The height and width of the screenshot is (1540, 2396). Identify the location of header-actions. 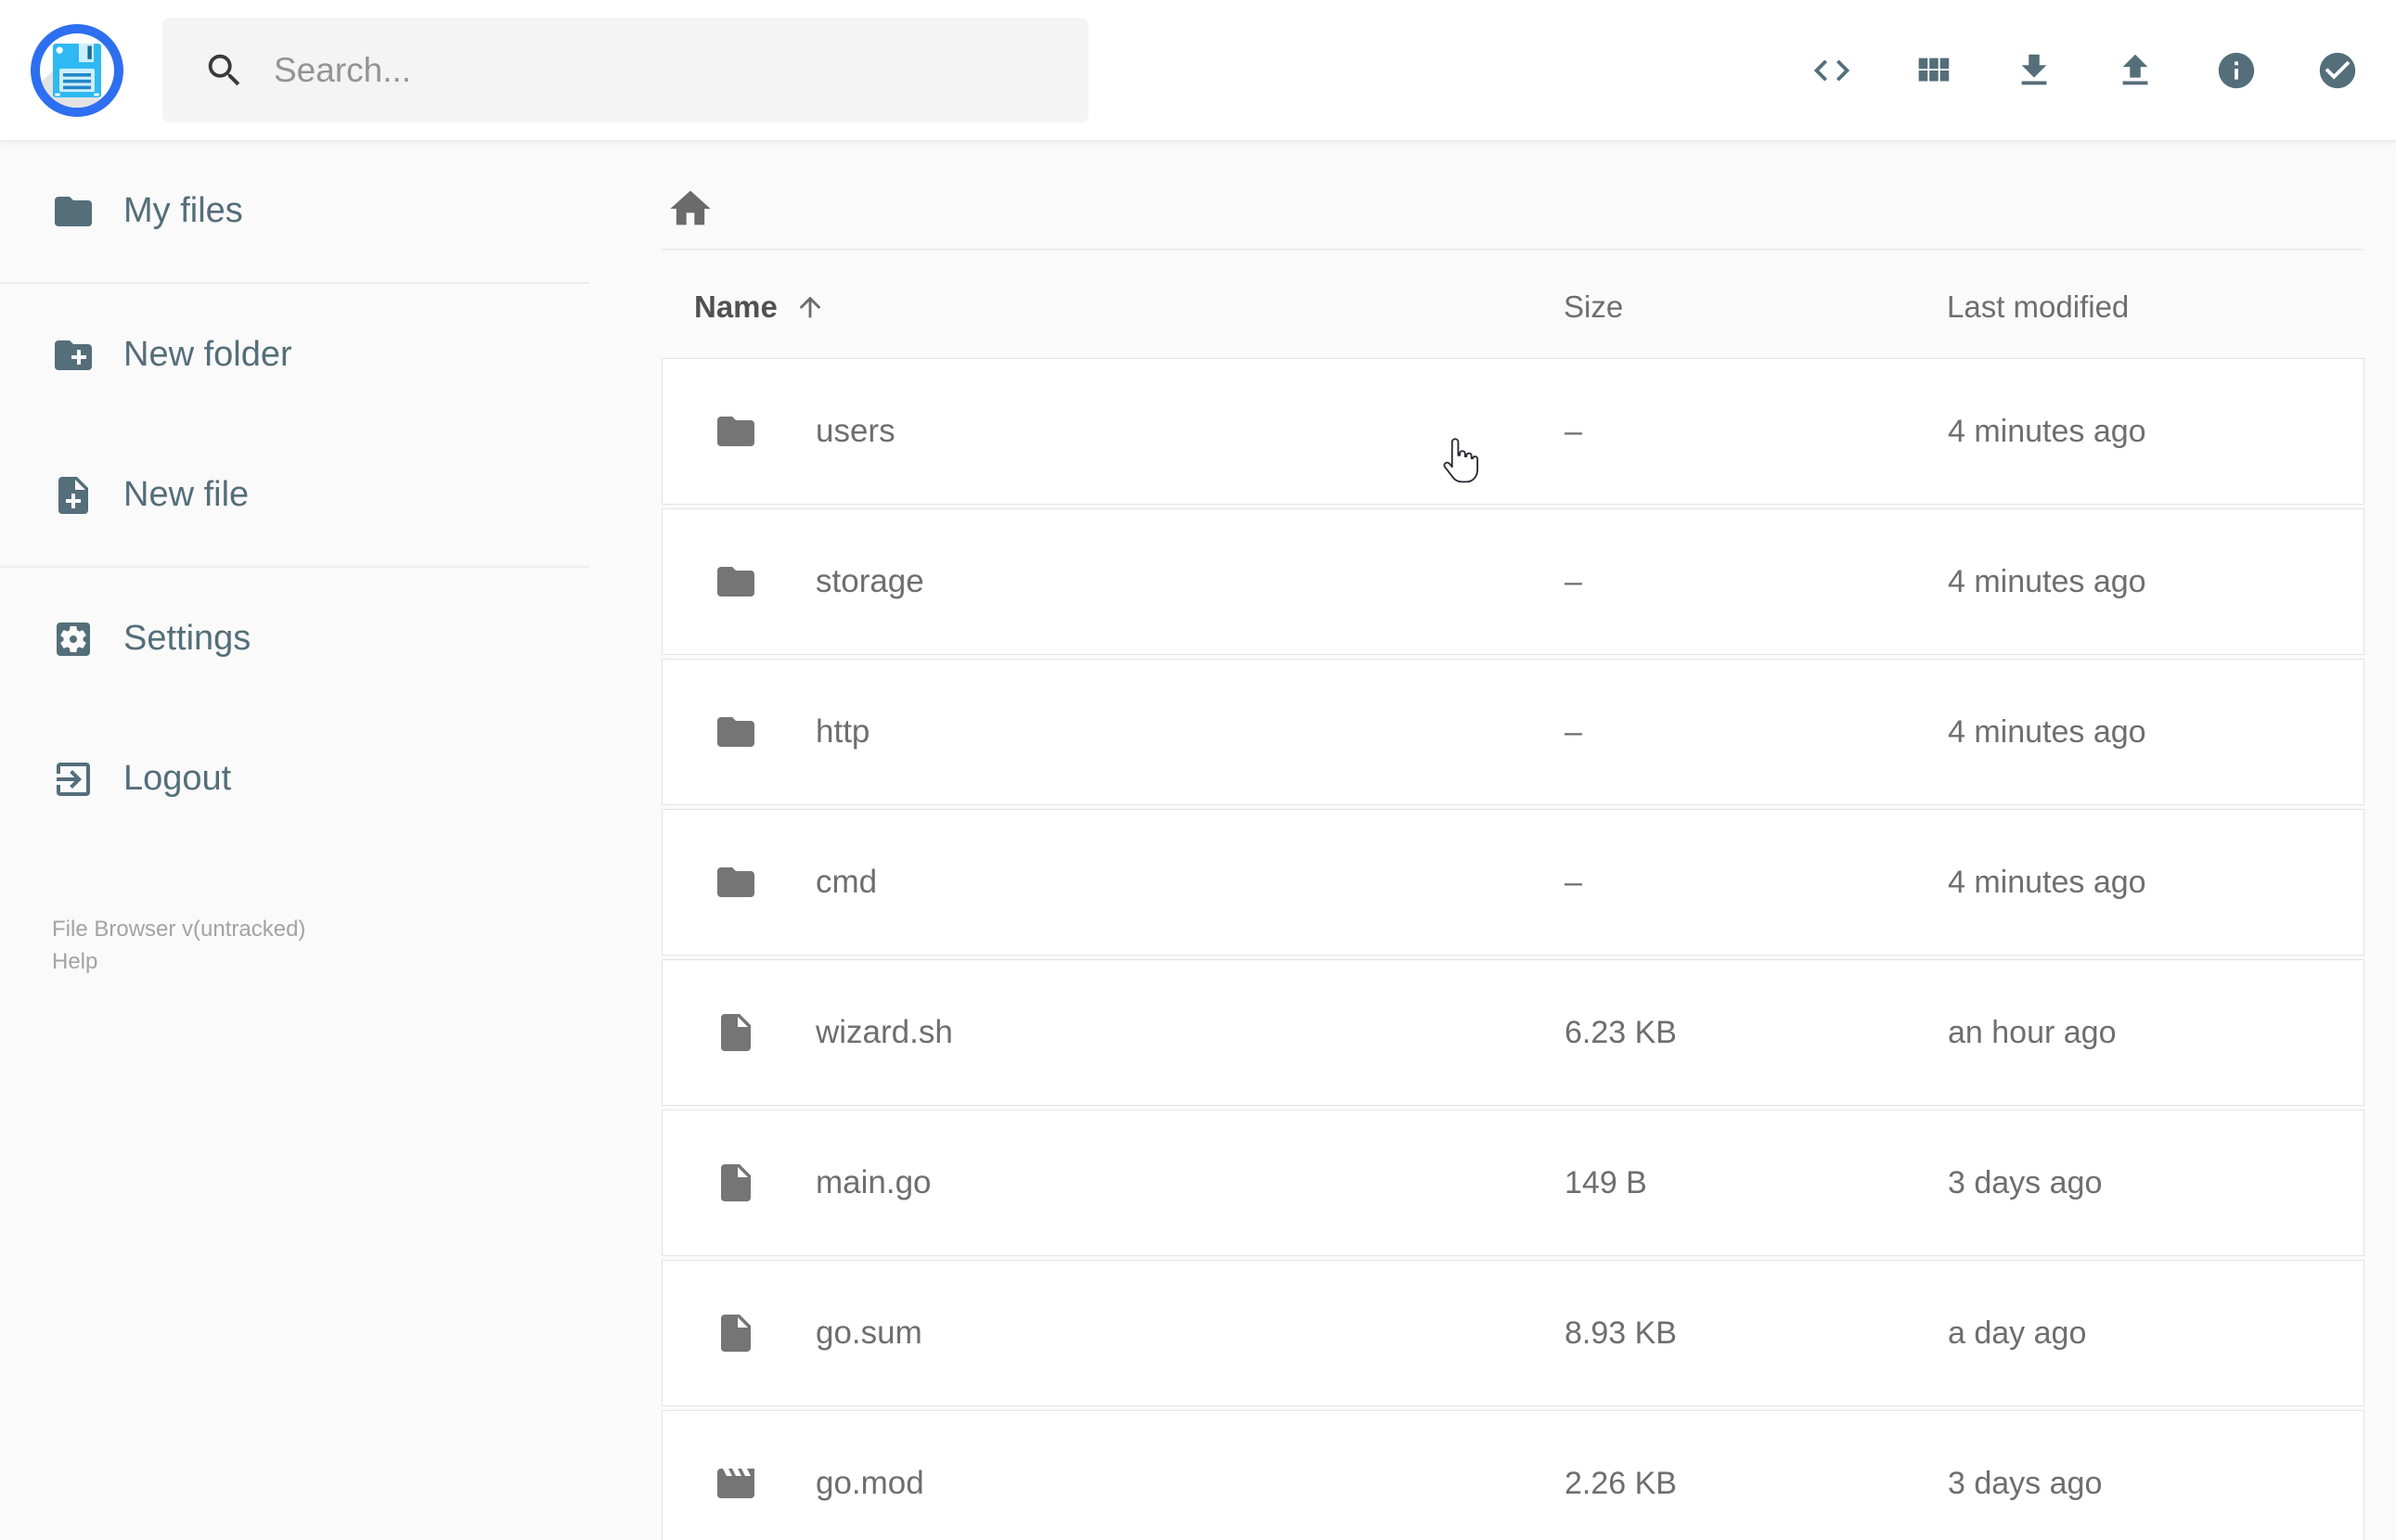
(2084, 70).